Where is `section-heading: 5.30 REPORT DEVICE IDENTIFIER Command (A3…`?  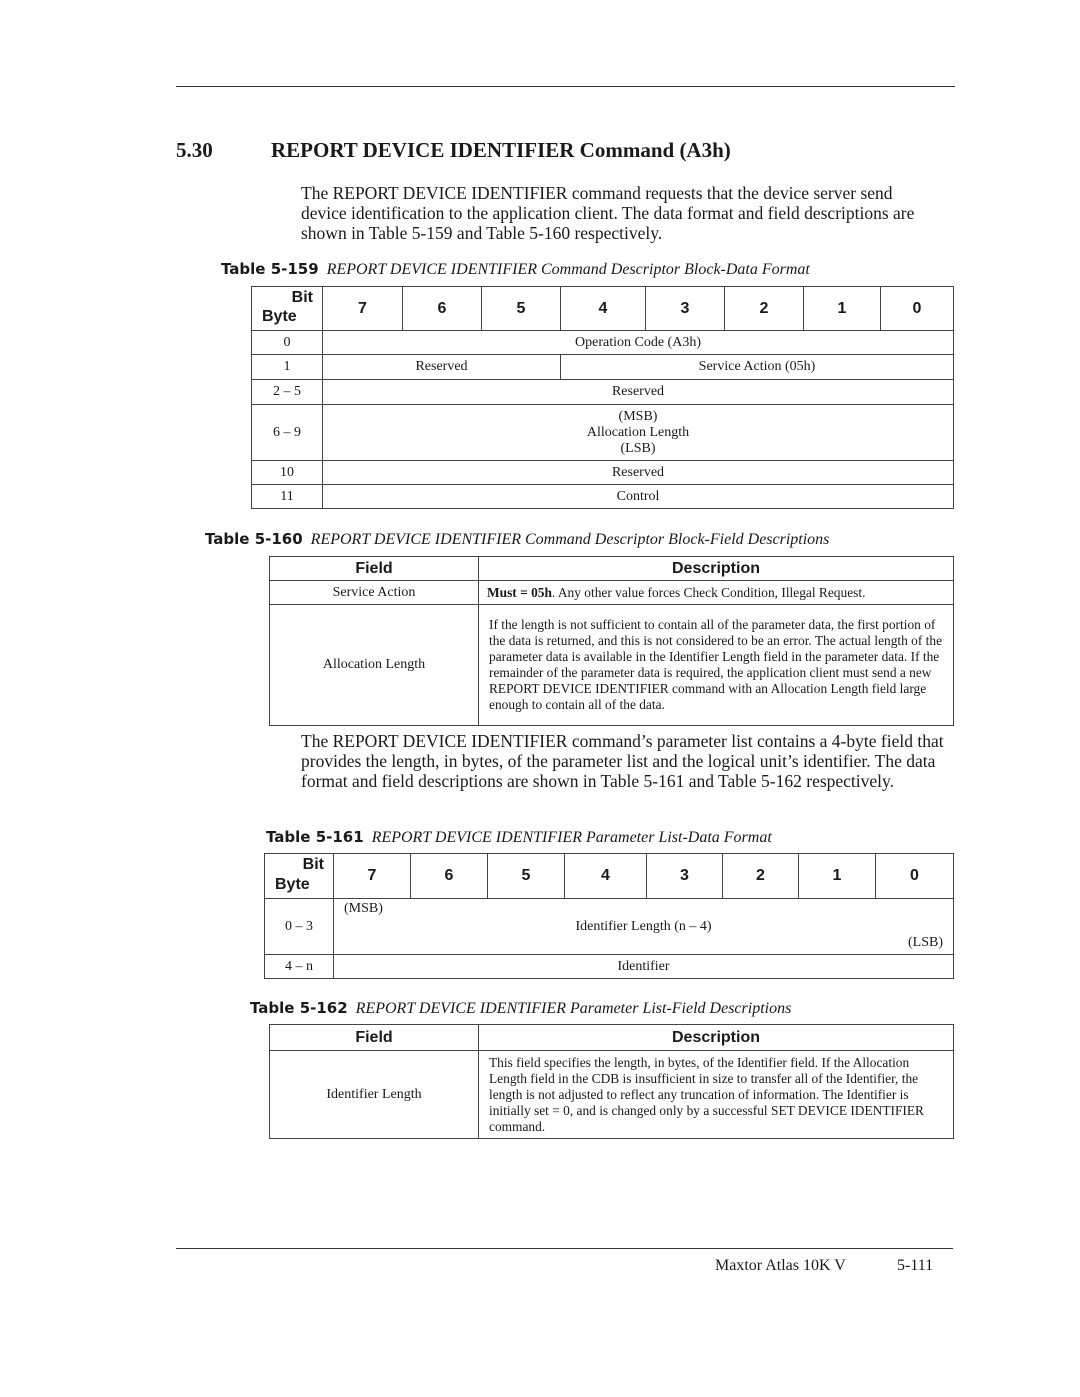 section-heading: 5.30 REPORT DEVICE IDENTIFIER Command (A3… is located at coordinates (453, 150).